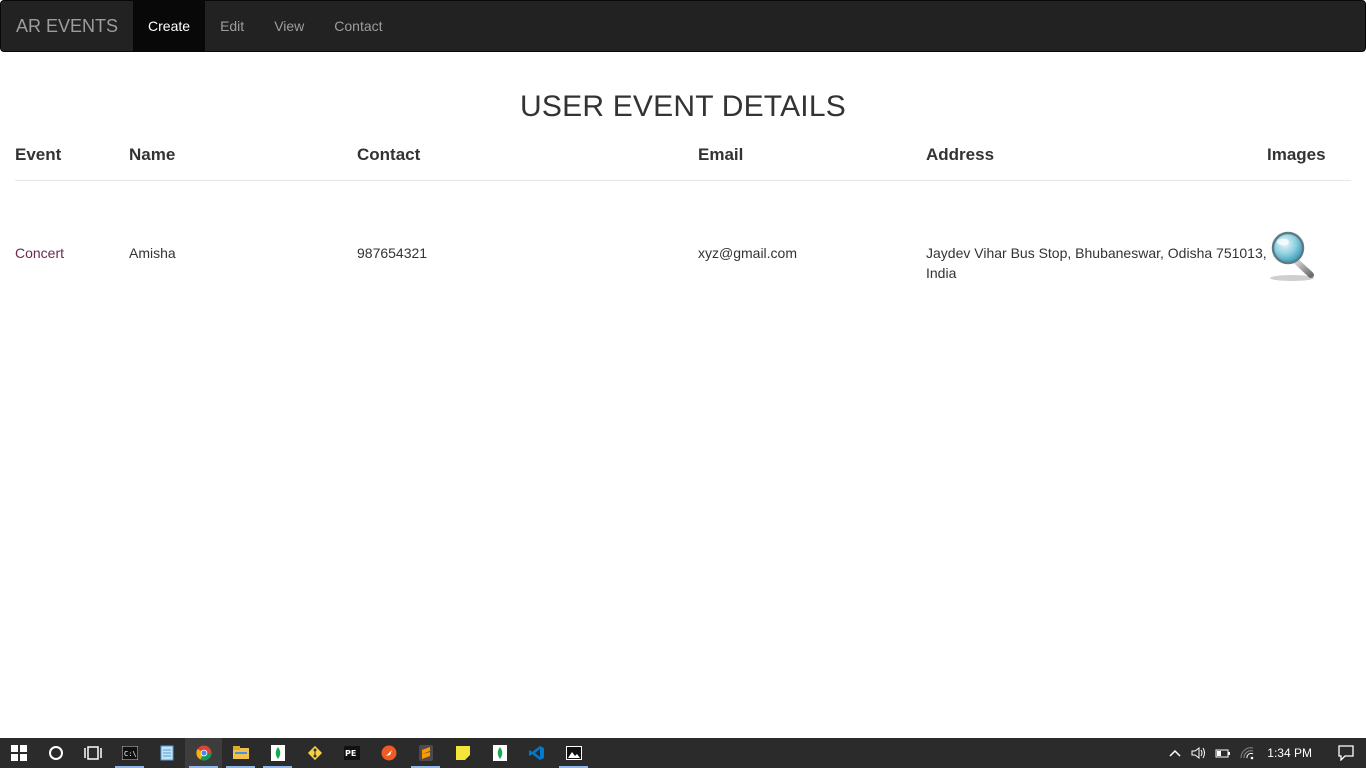  I want to click on cortana-icon, so click(55, 753).